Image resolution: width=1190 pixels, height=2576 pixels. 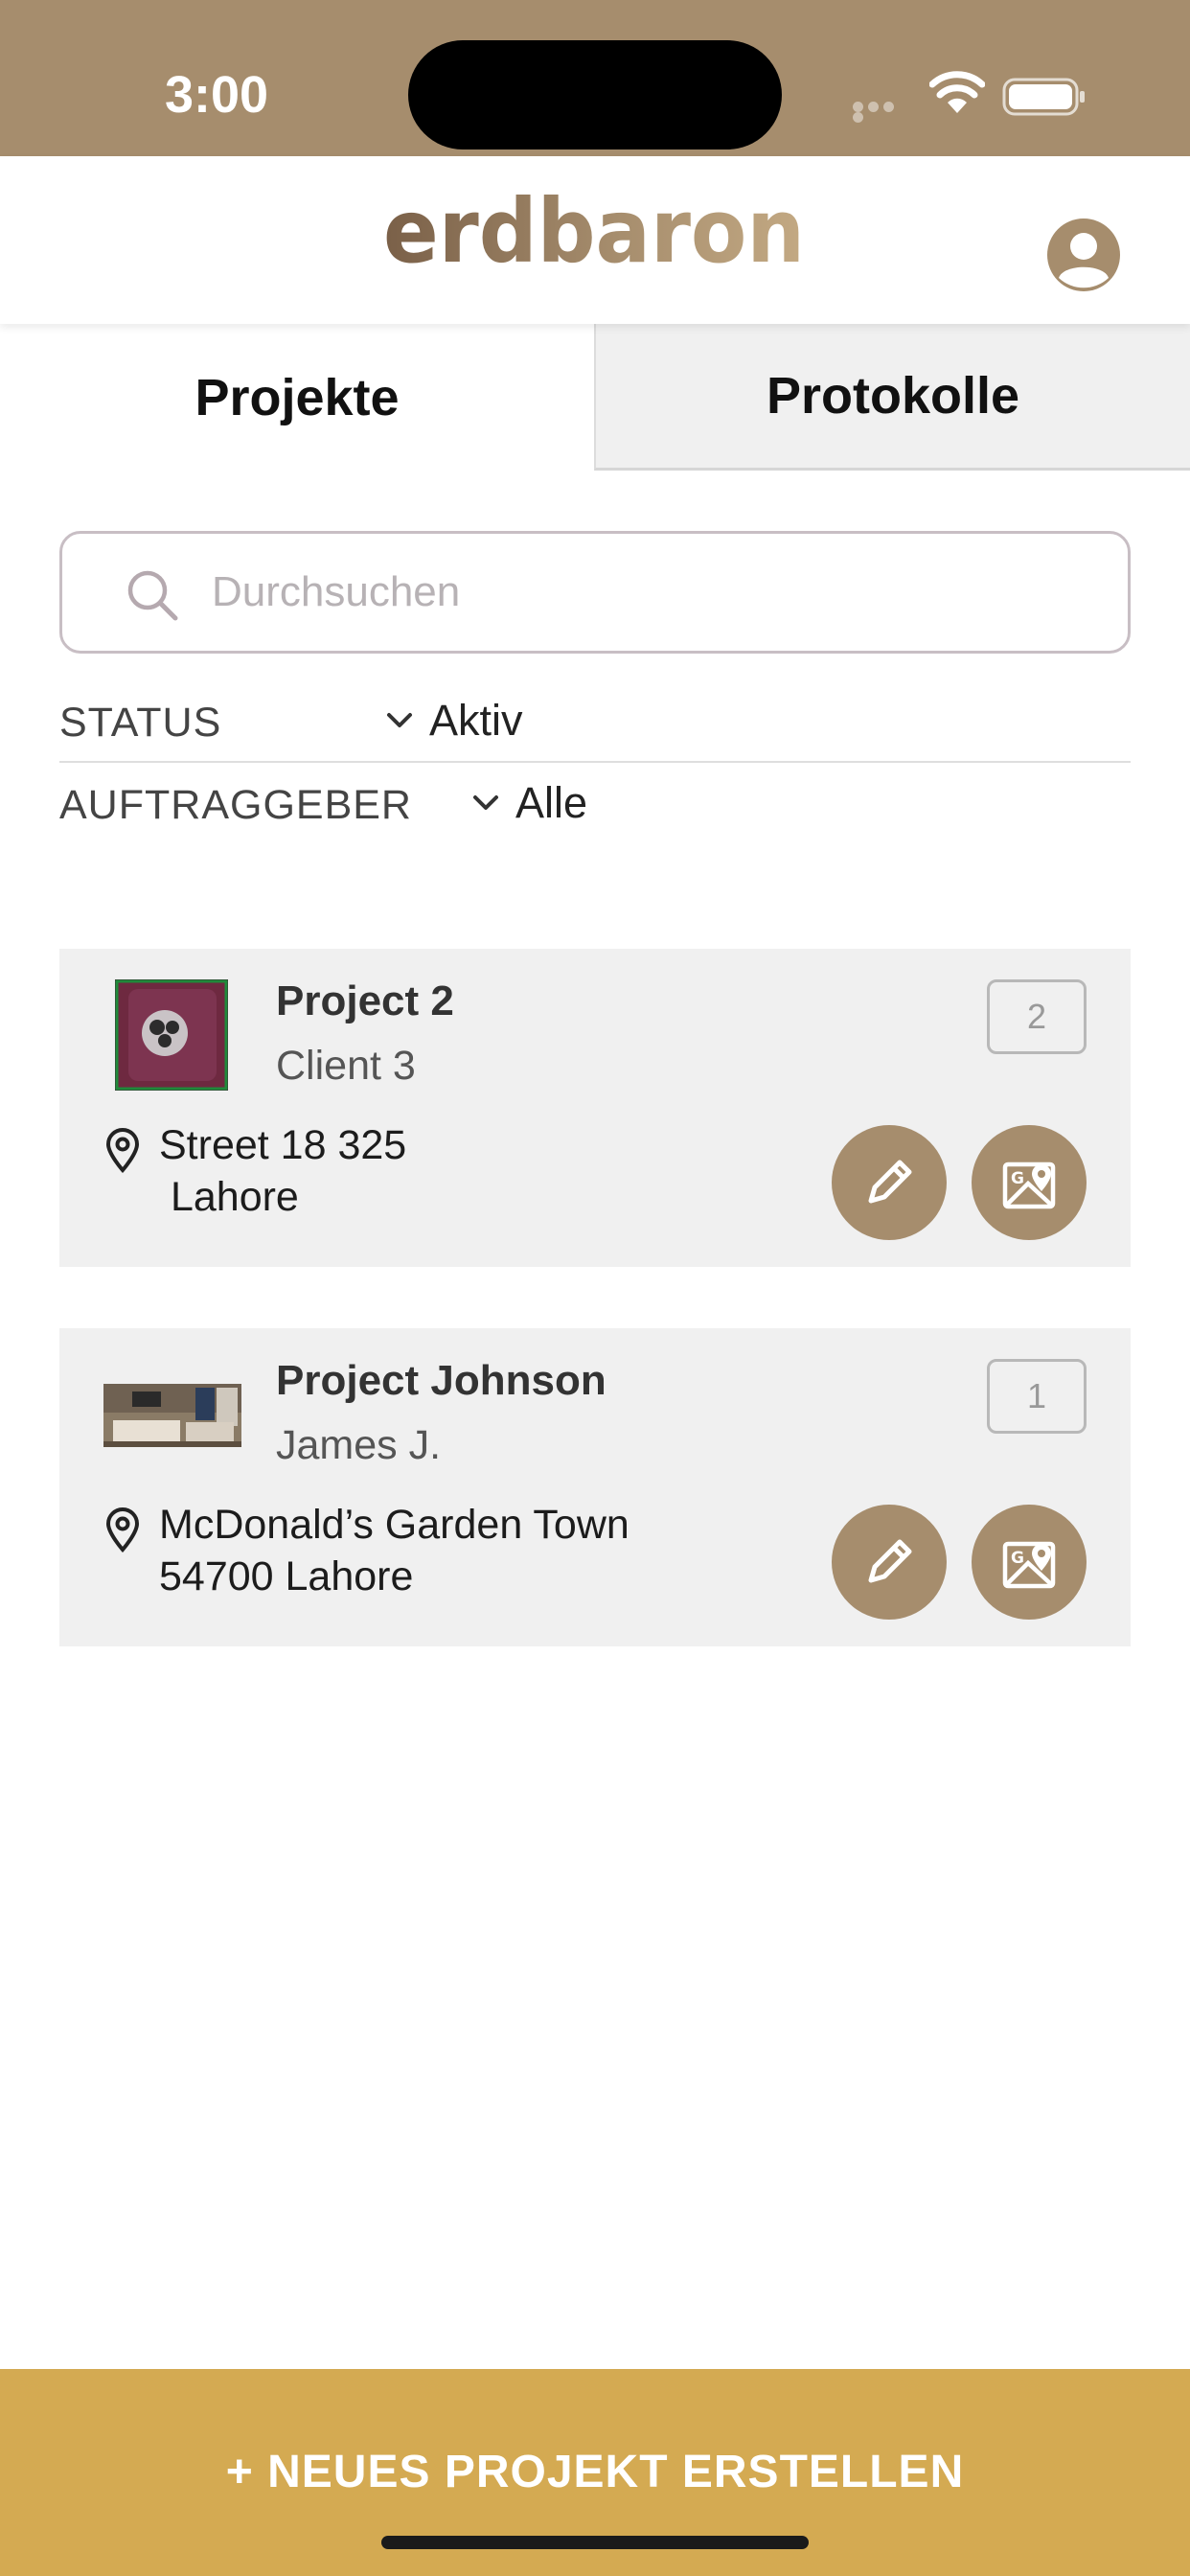 What do you see at coordinates (283, 1145) in the screenshot?
I see `address-line-1: Street 18 325` at bounding box center [283, 1145].